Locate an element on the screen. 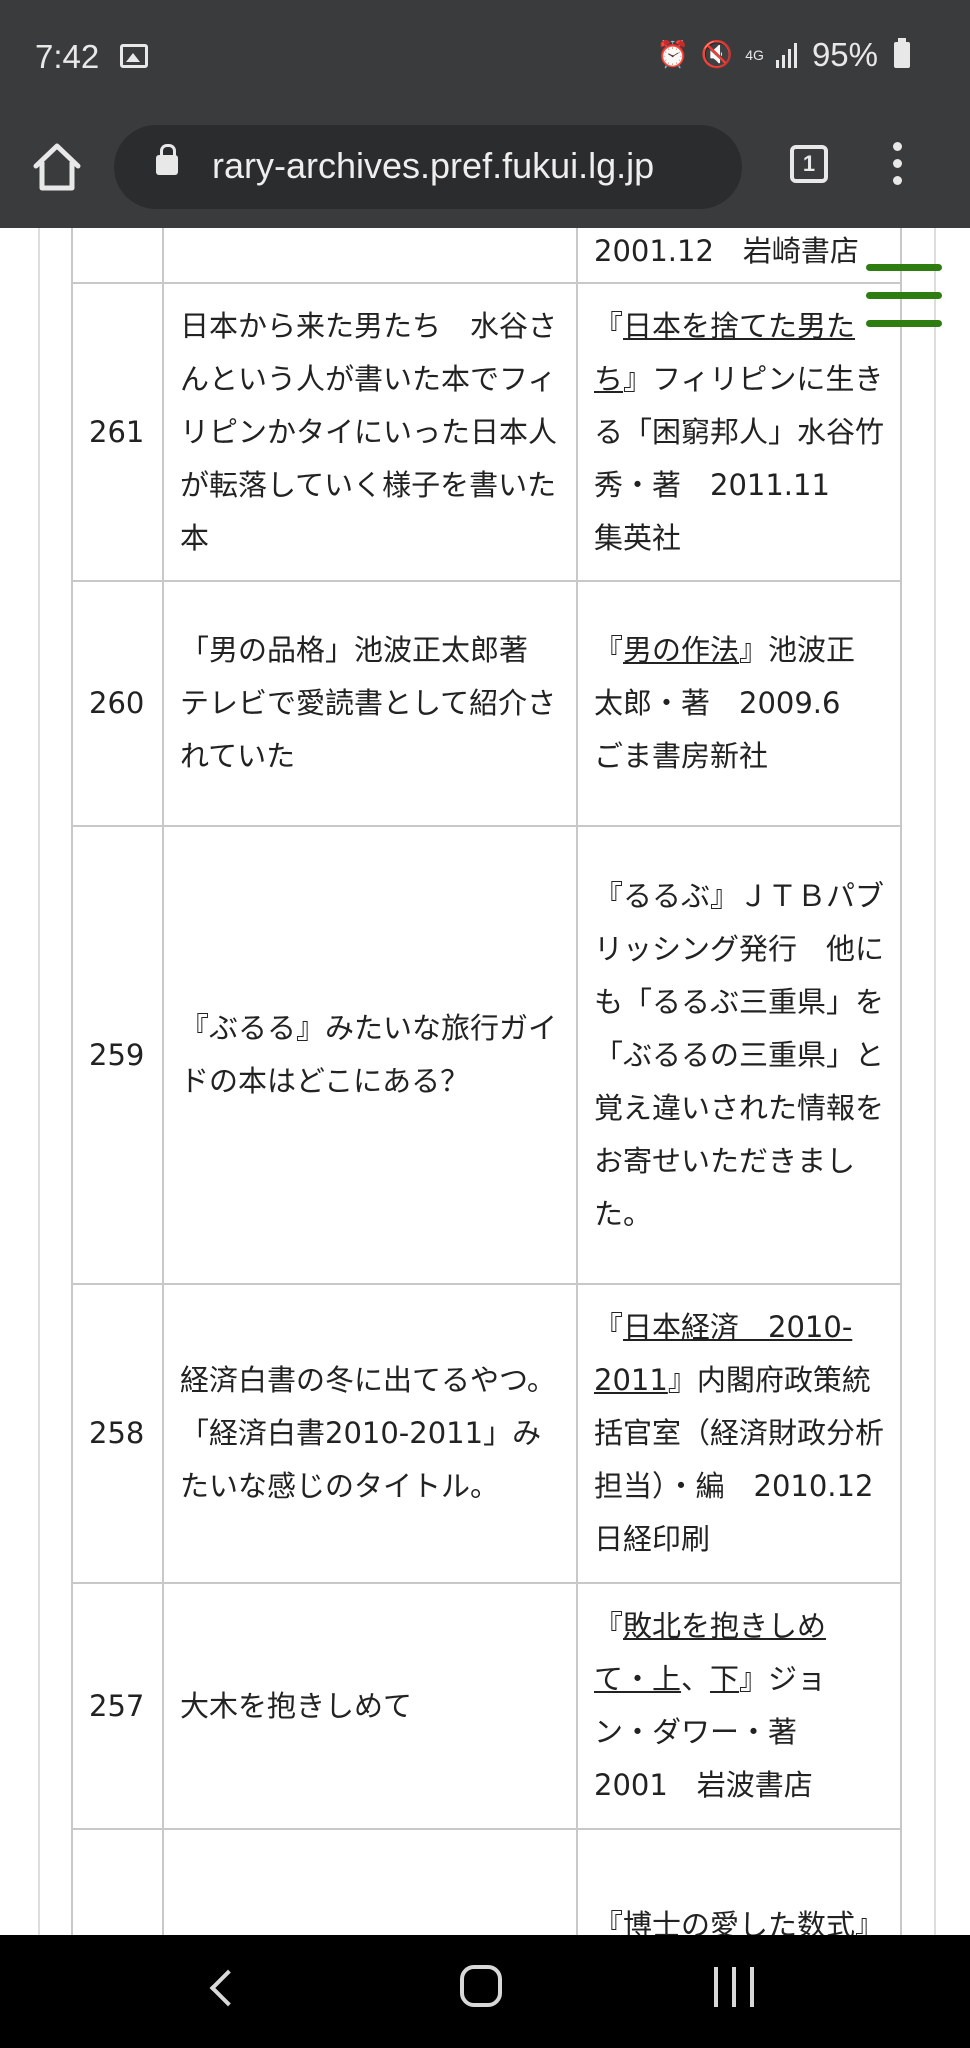 The image size is (970, 2048). system-nav-bar is located at coordinates (485, 1991).